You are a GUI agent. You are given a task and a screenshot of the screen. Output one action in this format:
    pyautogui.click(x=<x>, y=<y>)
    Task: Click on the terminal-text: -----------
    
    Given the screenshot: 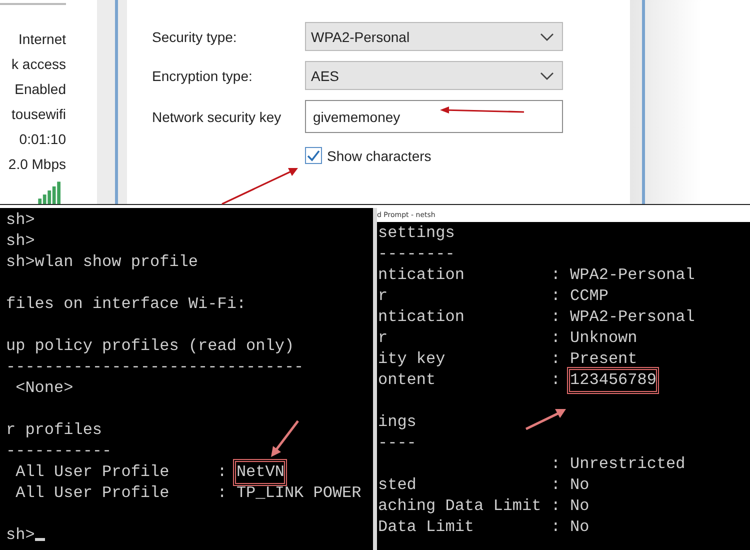 What is the action you would take?
    pyautogui.click(x=59, y=451)
    